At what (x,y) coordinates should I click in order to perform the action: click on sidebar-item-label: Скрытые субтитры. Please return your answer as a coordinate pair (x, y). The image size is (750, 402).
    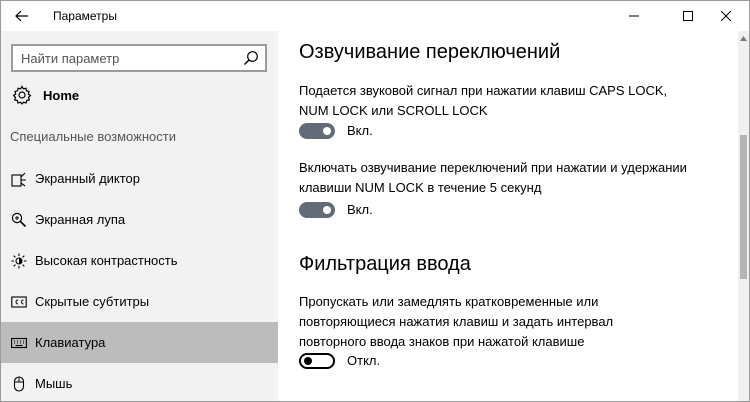
    Looking at the image, I should click on (92, 301).